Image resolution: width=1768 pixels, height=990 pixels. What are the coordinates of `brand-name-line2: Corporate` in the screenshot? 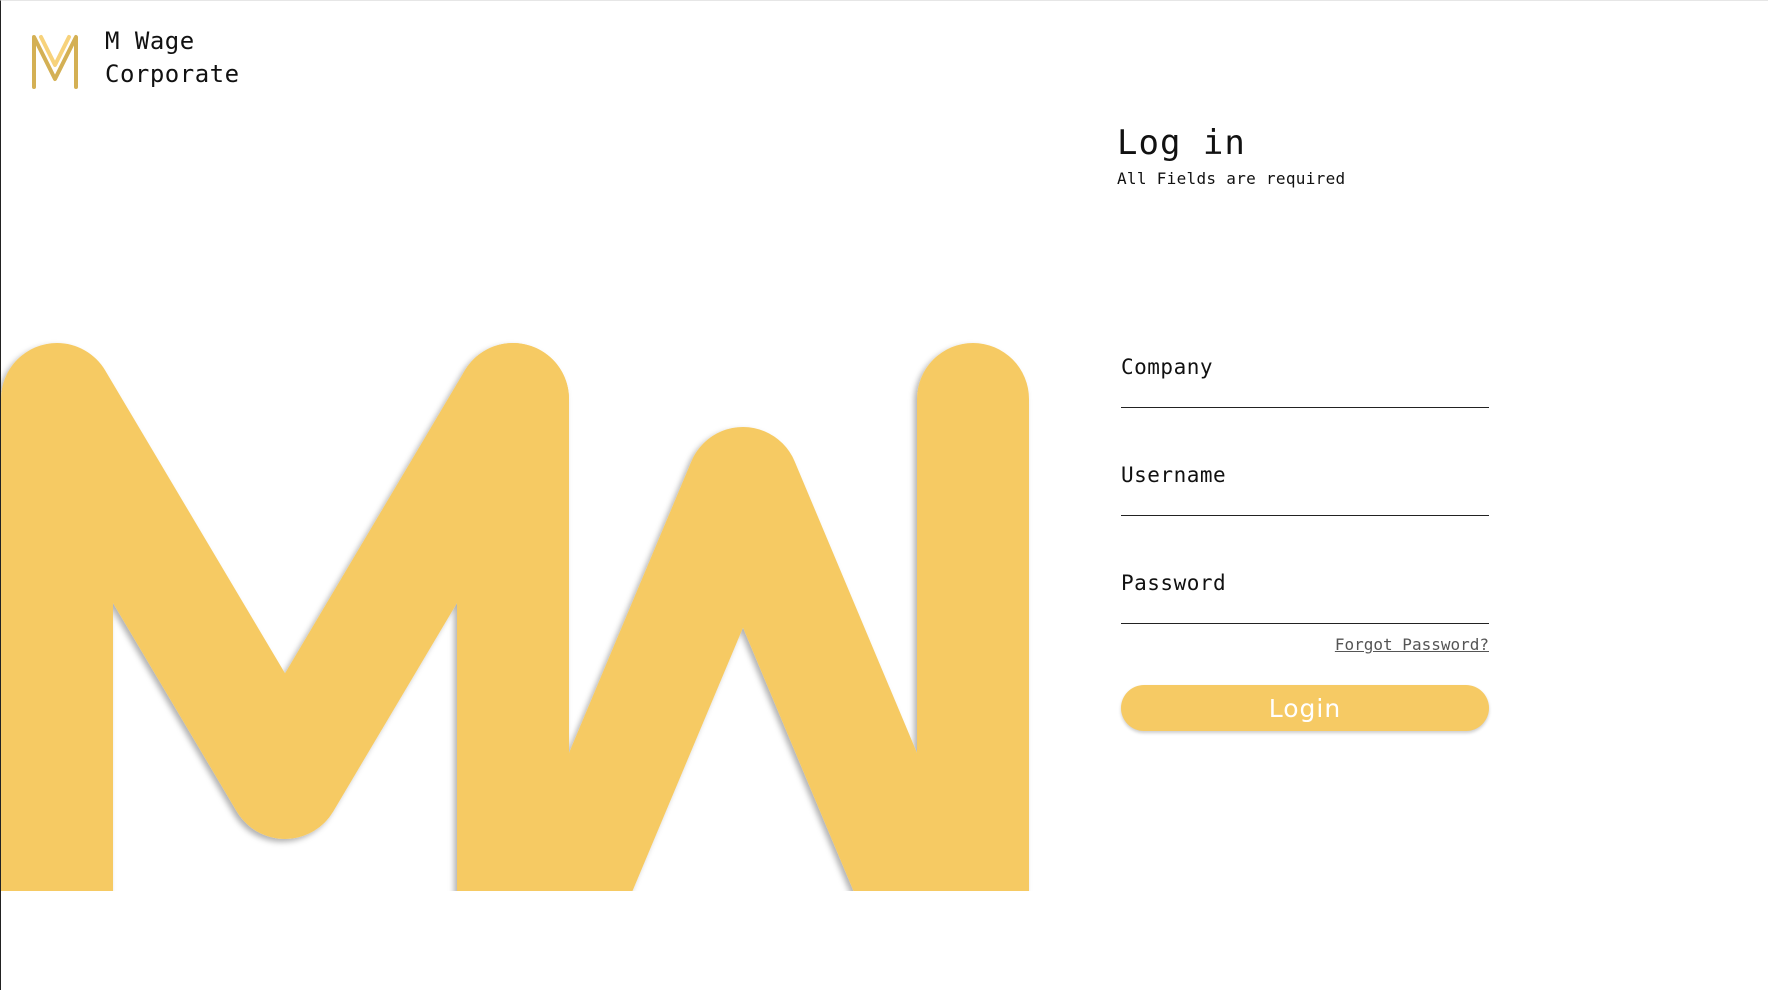 It's located at (172, 74).